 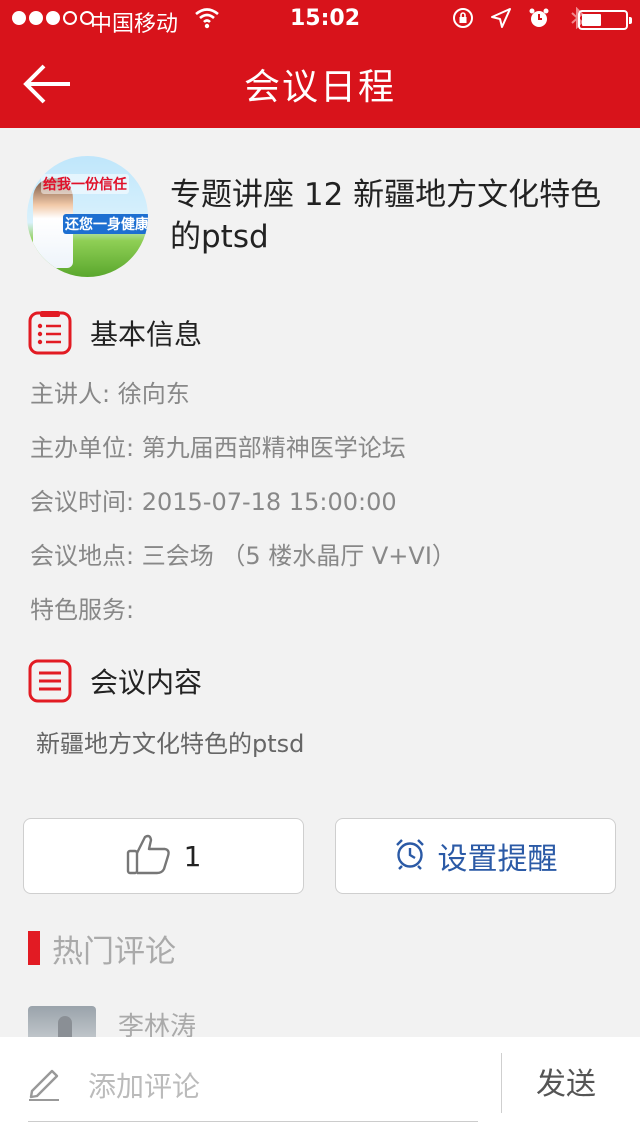 I want to click on hot-comments-marker, so click(x=34, y=948).